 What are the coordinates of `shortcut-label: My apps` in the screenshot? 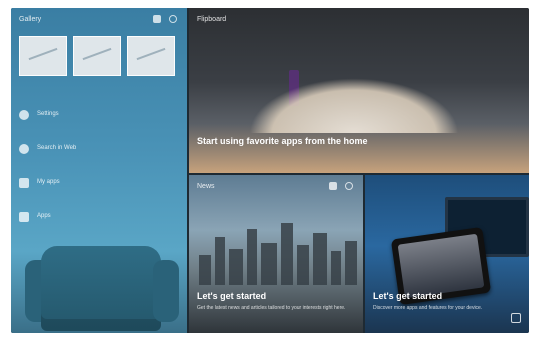 It's located at (48, 182).